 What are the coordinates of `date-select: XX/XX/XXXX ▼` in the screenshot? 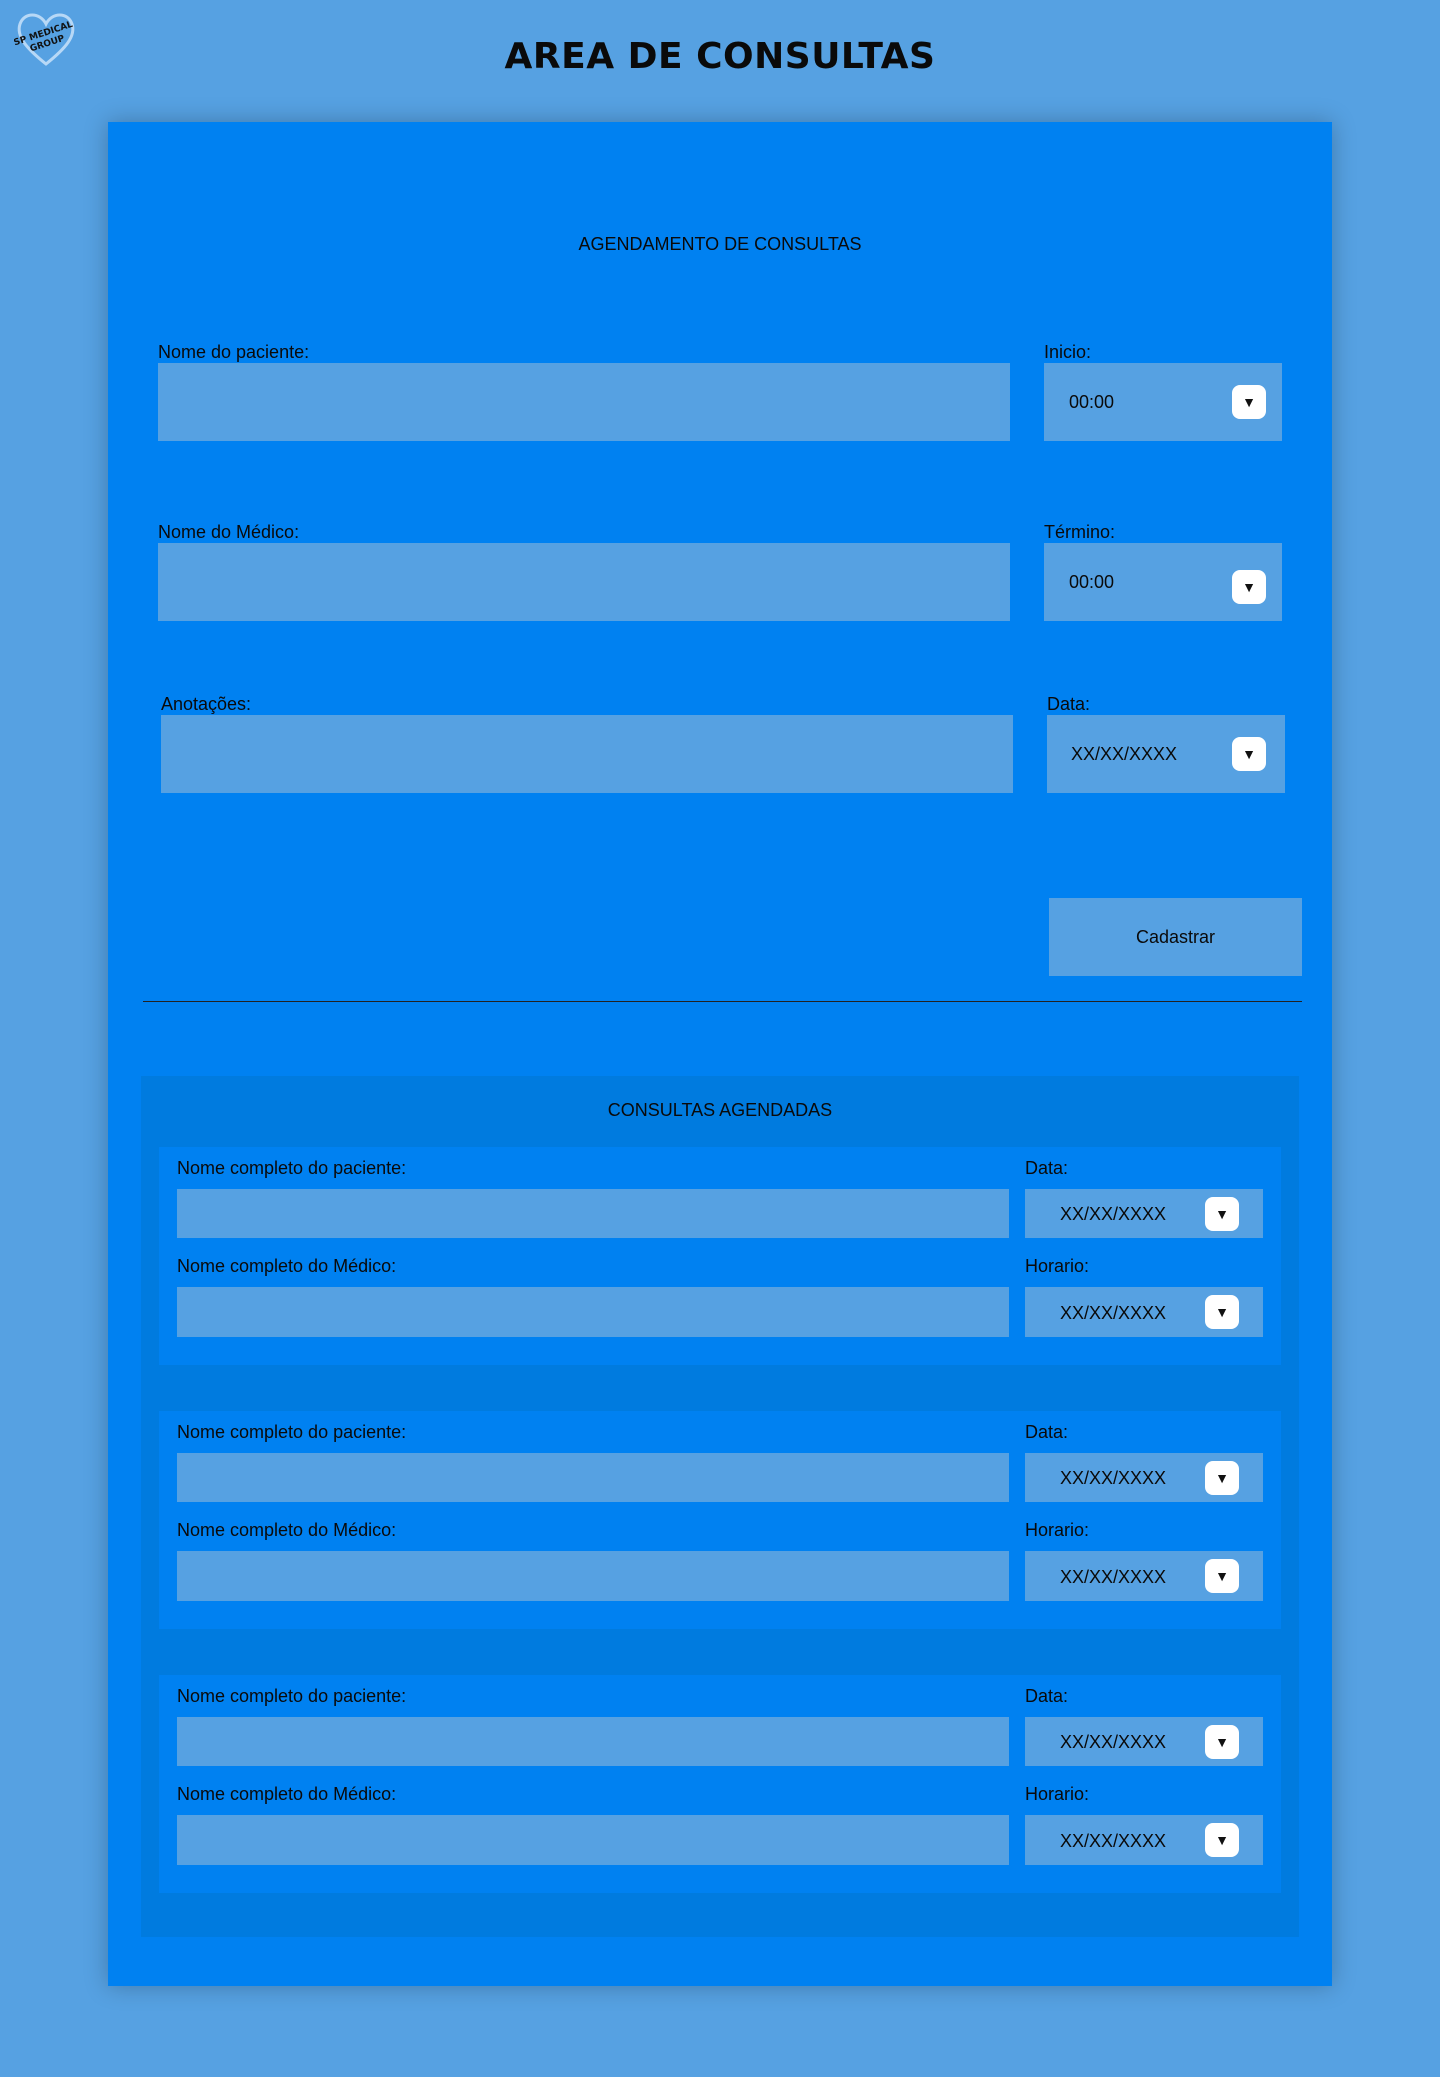 It's located at (1166, 754).